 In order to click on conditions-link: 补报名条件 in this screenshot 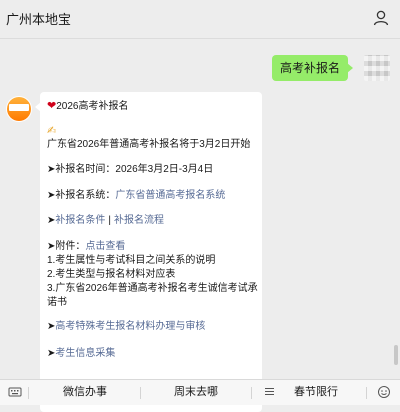, I will do `click(80, 220)`.